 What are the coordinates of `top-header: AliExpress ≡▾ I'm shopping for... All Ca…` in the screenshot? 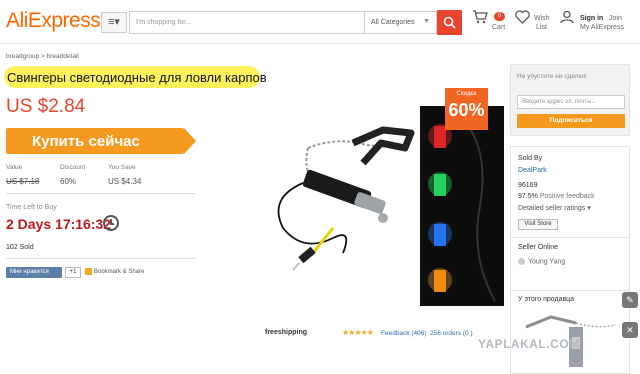 It's located at (320, 22).